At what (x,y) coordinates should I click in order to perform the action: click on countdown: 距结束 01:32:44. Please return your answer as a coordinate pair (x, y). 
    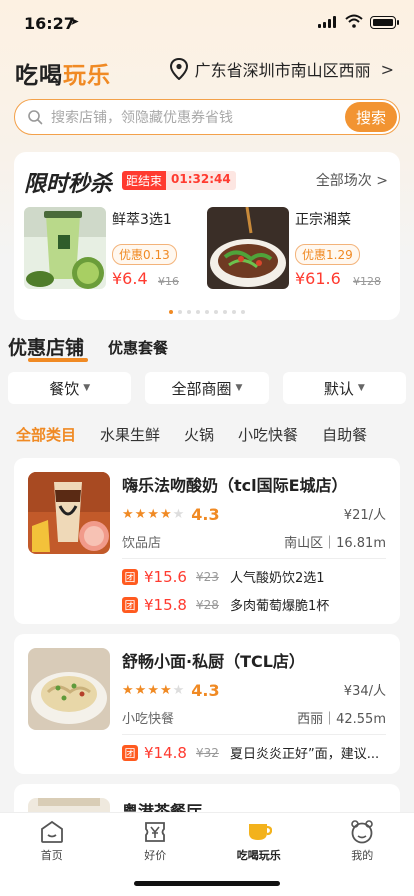
    Looking at the image, I should click on (179, 180).